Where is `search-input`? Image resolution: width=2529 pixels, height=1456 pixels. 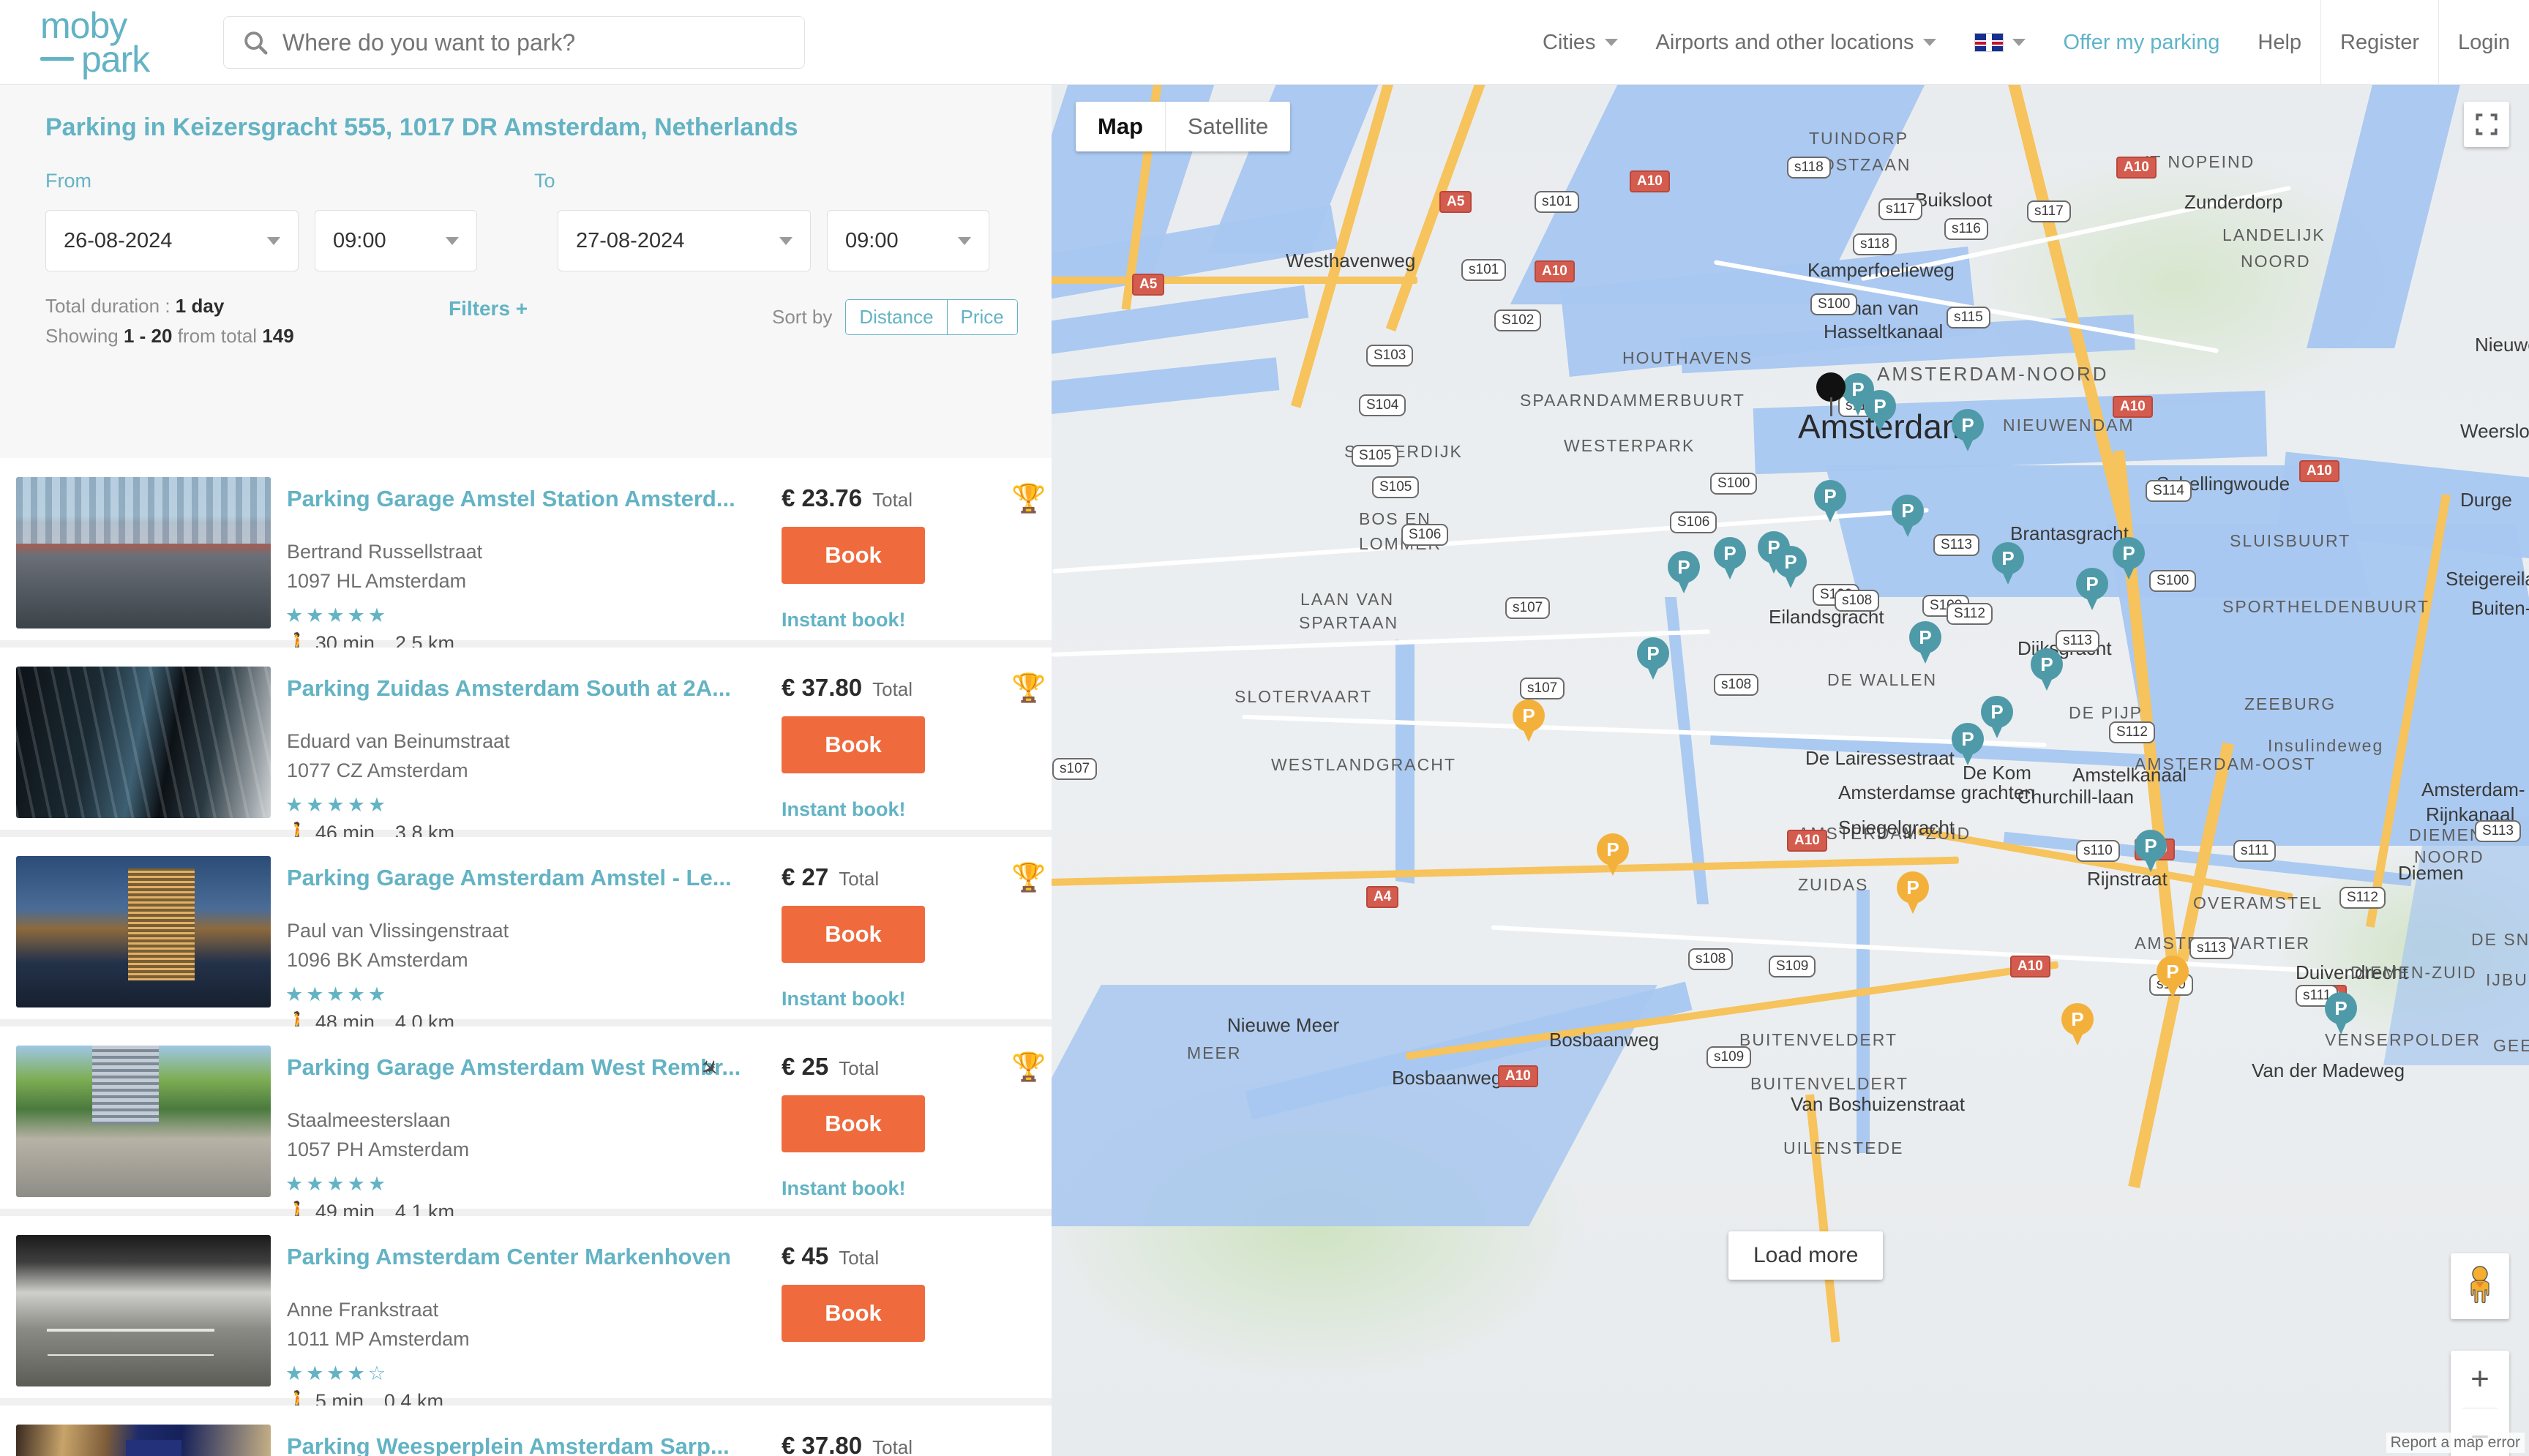
search-input is located at coordinates (517, 42).